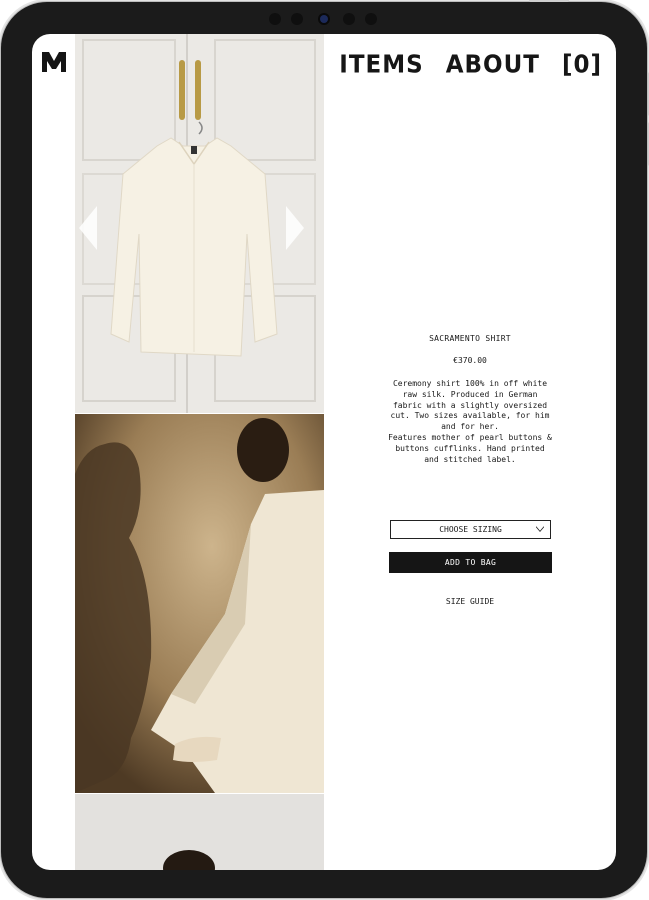 The image size is (649, 900). I want to click on description-line: raw silk. Produced in German, so click(470, 394).